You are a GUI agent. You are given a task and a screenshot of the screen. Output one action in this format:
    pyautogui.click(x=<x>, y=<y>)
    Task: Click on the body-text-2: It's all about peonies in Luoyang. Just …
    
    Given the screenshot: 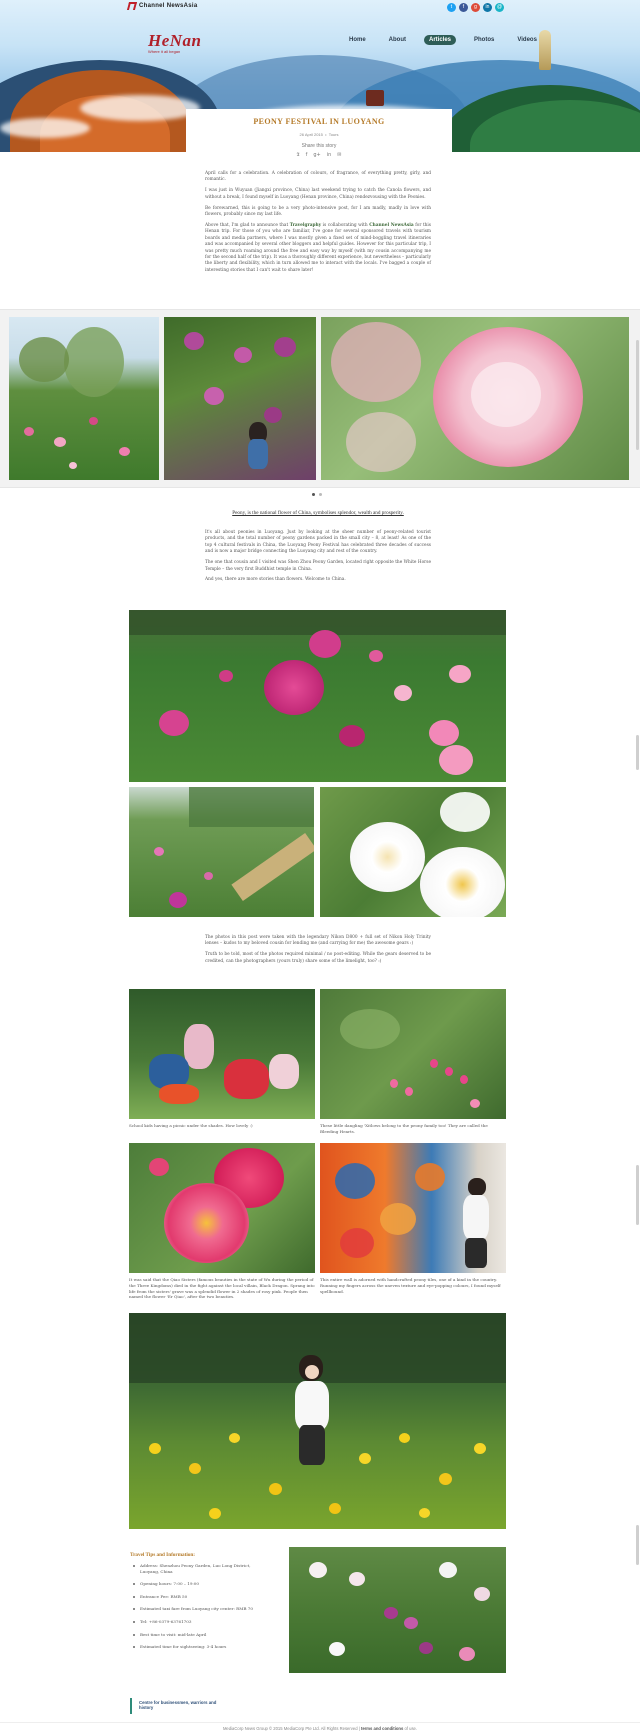 What is the action you would take?
    pyautogui.click(x=318, y=559)
    